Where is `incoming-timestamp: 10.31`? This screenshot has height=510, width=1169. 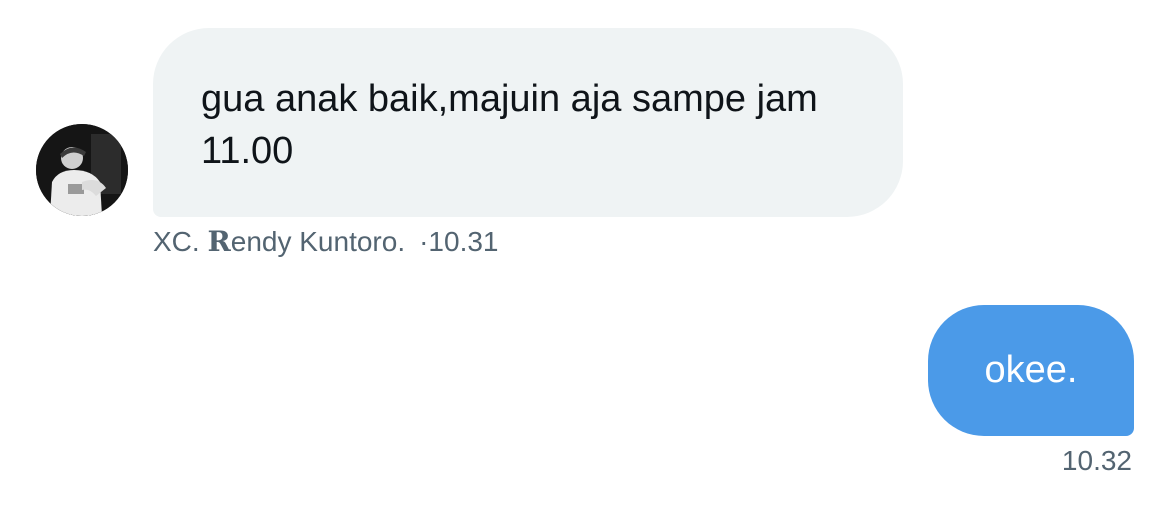 incoming-timestamp: 10.31 is located at coordinates (463, 241).